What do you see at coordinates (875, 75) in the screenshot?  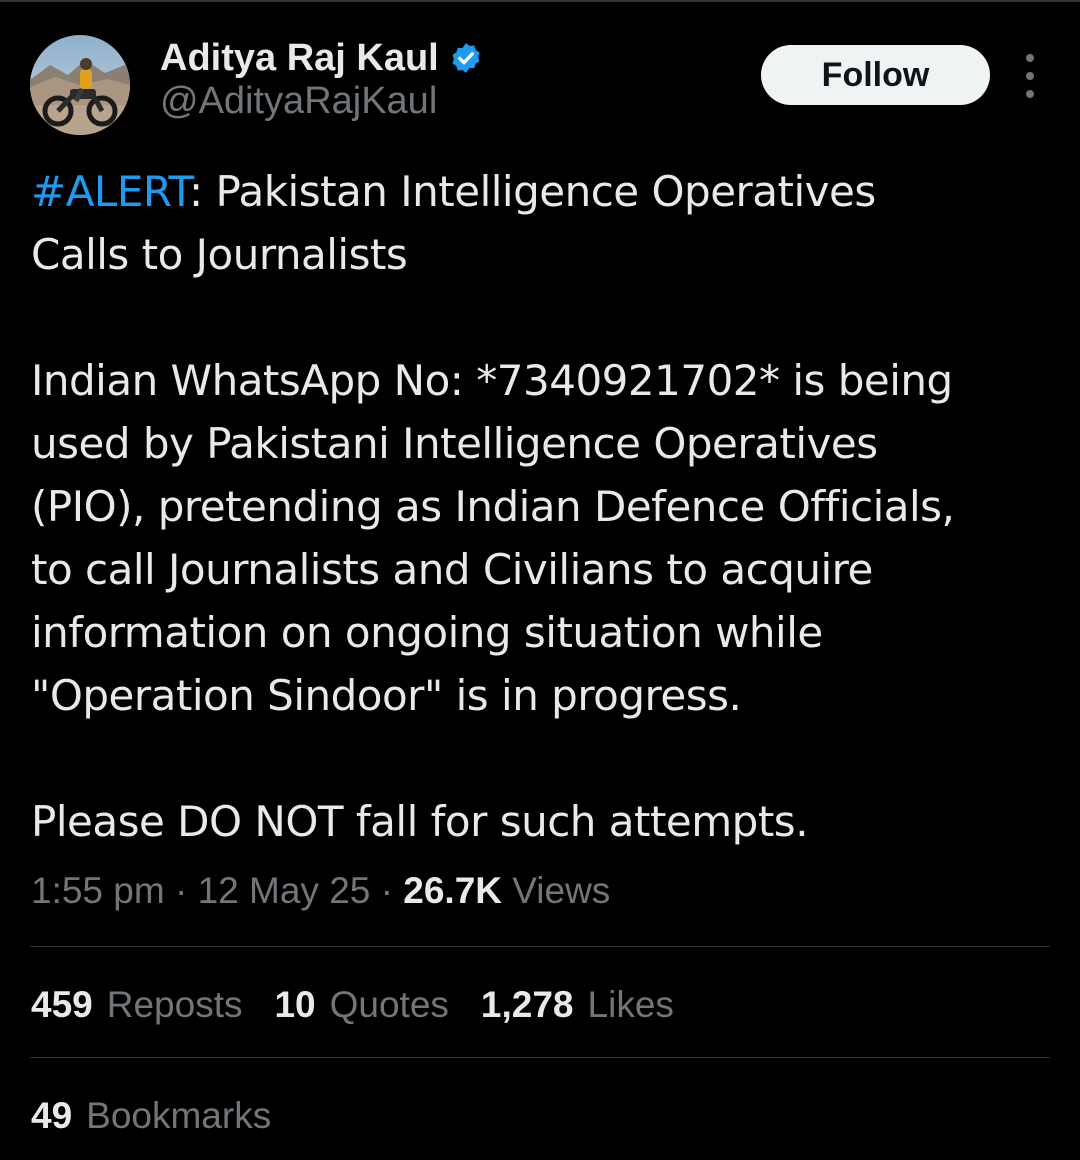 I see `follow-button: Follow` at bounding box center [875, 75].